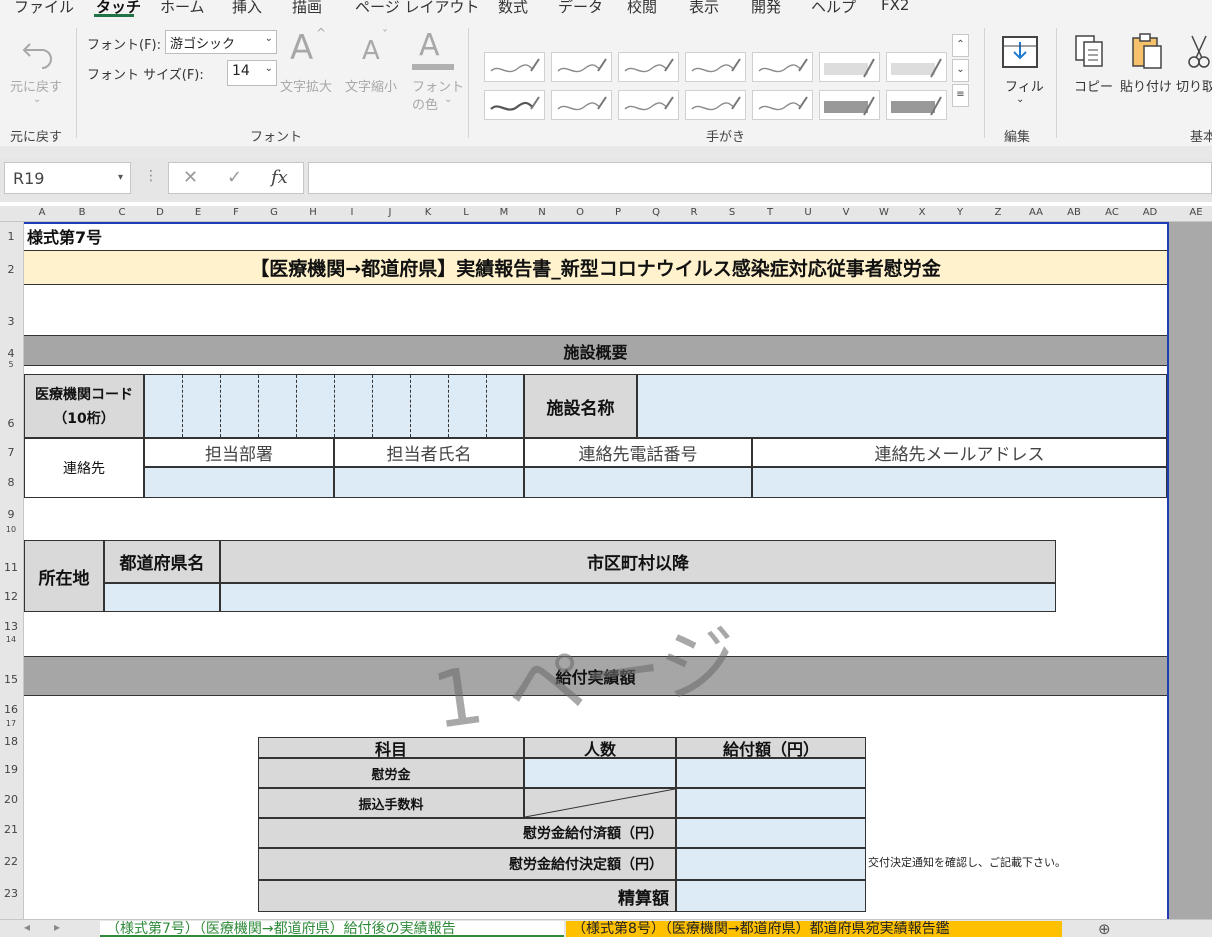 The width and height of the screenshot is (1212, 937). I want to click on tab-data: データ, so click(580, 8).